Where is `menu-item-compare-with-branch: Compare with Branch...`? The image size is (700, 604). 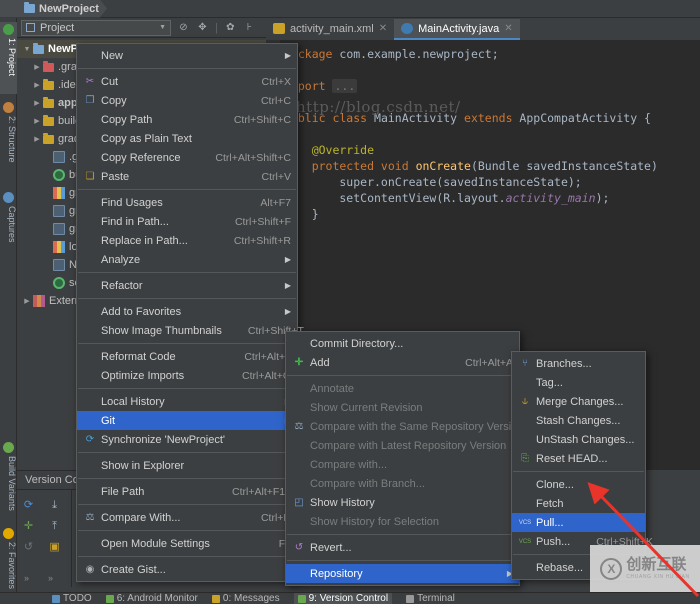 menu-item-compare-with-branch: Compare with Branch... is located at coordinates (402, 483).